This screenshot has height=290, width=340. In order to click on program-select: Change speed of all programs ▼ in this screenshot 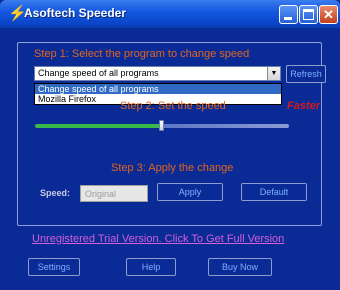, I will do `click(157, 73)`.